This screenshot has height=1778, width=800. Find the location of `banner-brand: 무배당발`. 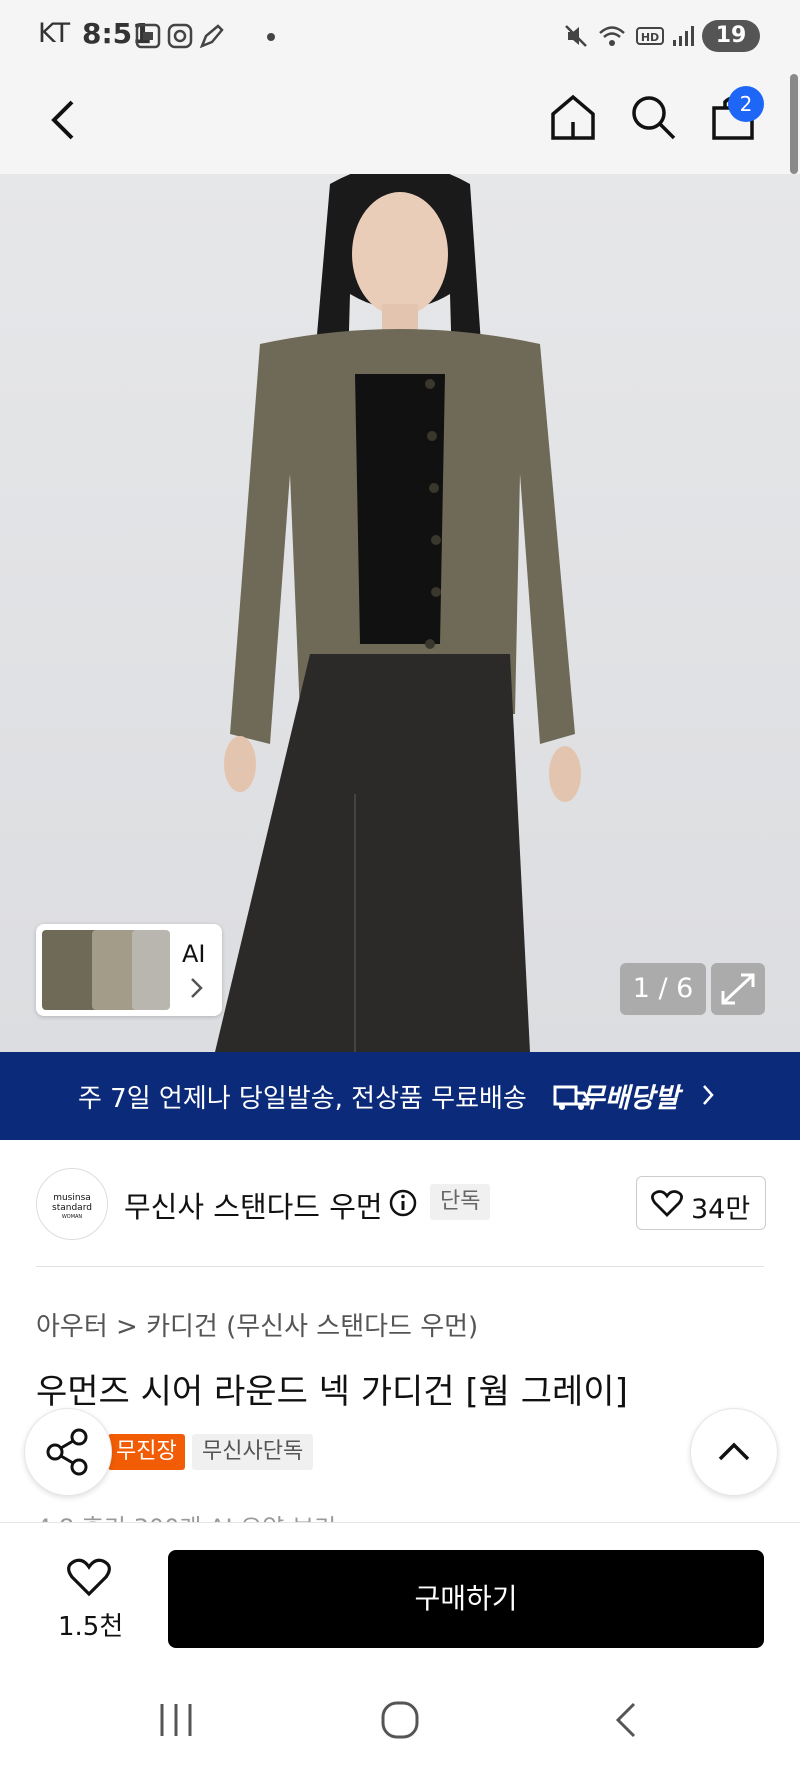

banner-brand: 무배당발 is located at coordinates (630, 1098).